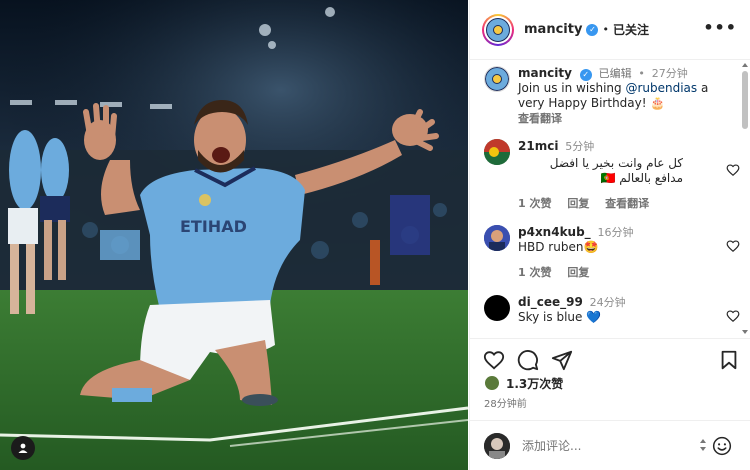 Image resolution: width=750 pixels, height=470 pixels. I want to click on svg-text: ETIHAD, so click(213, 226).